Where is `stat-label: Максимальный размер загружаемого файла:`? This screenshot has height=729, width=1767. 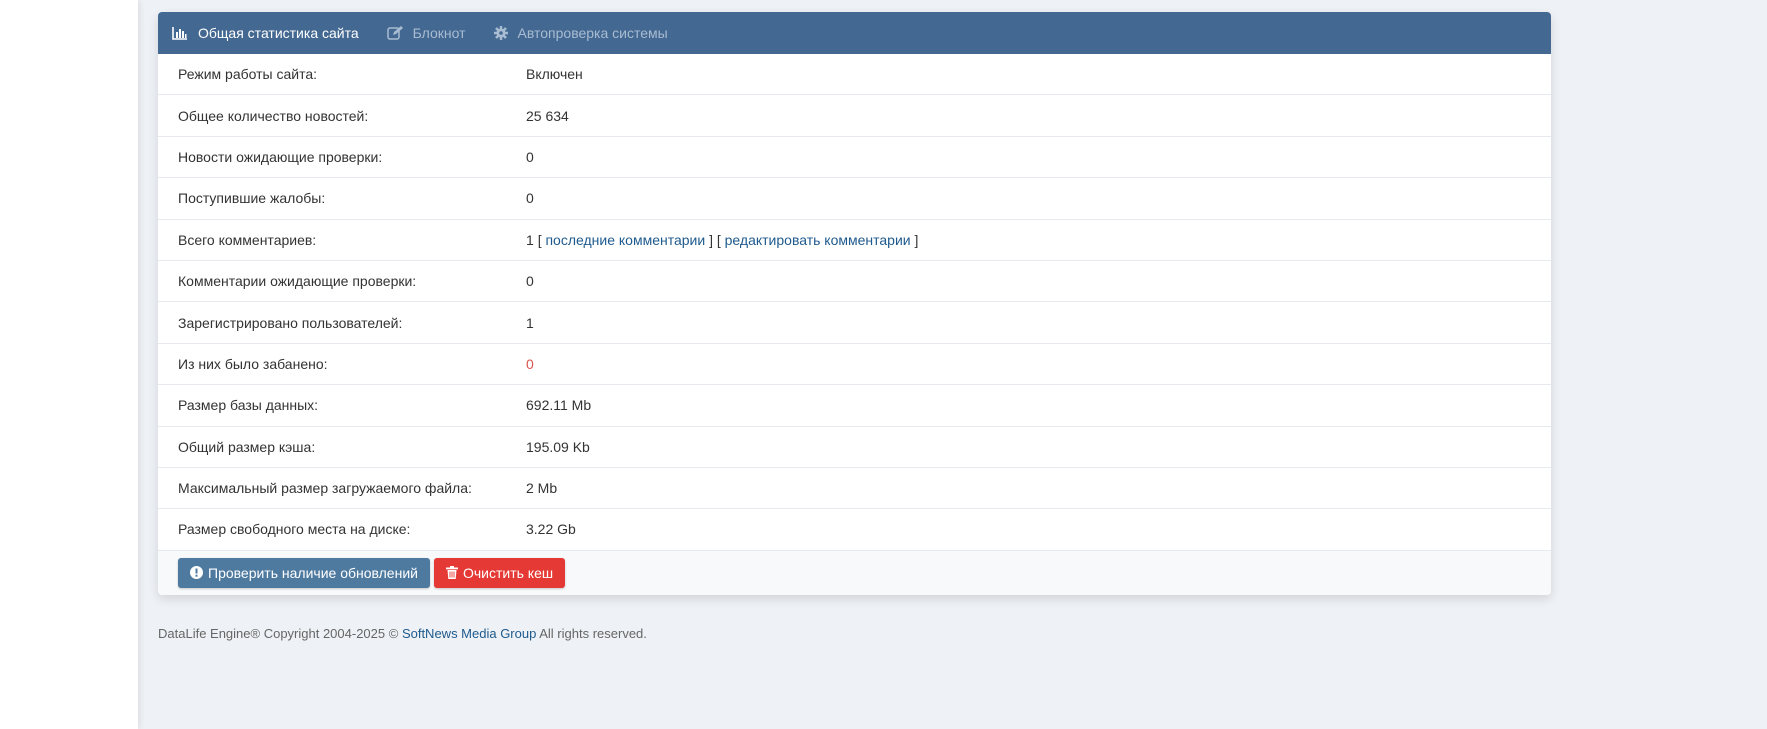
stat-label: Максимальный размер загружаемого файла: is located at coordinates (325, 488).